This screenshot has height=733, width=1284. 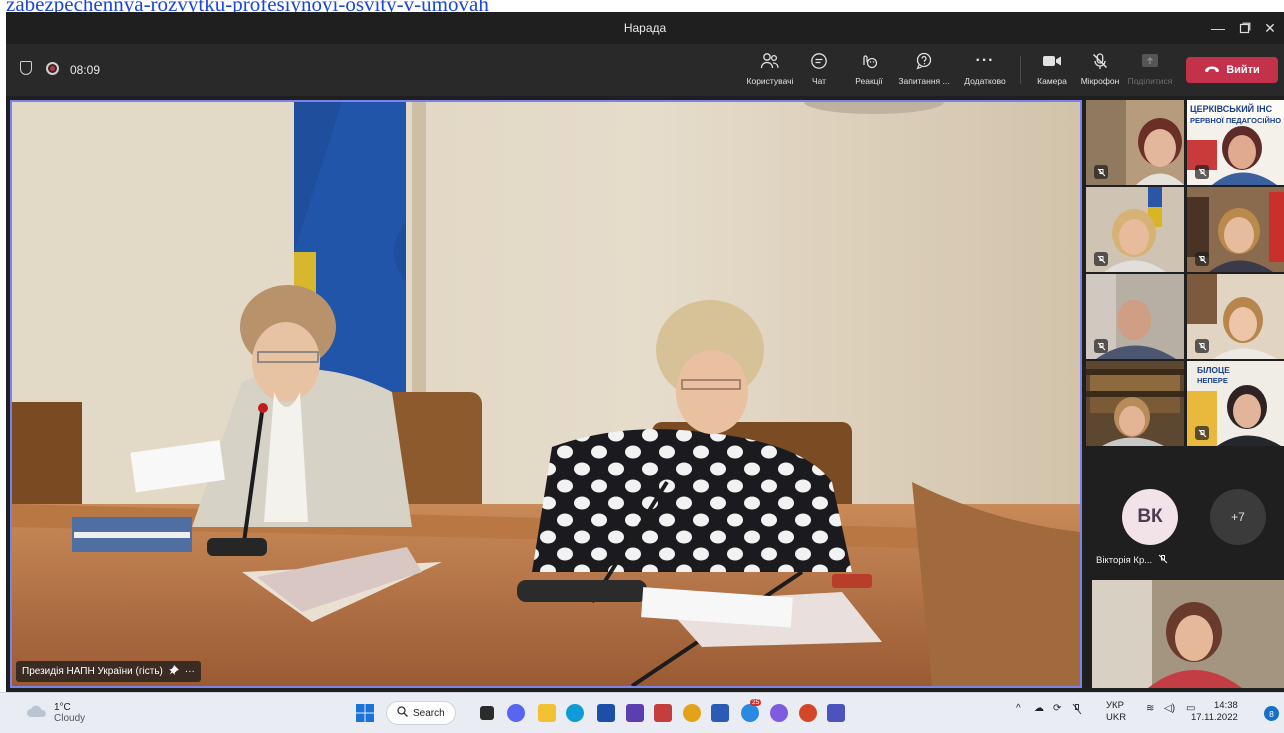 I want to click on share-button: Поділитися, so click(x=1150, y=68).